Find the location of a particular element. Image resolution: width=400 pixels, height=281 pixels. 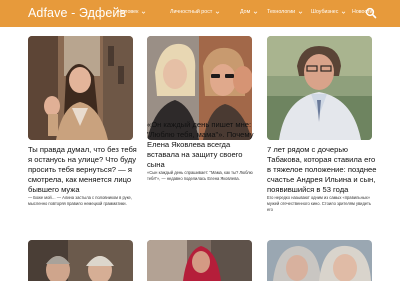

nav-item-label: Личностный рост is located at coordinates (191, 12).